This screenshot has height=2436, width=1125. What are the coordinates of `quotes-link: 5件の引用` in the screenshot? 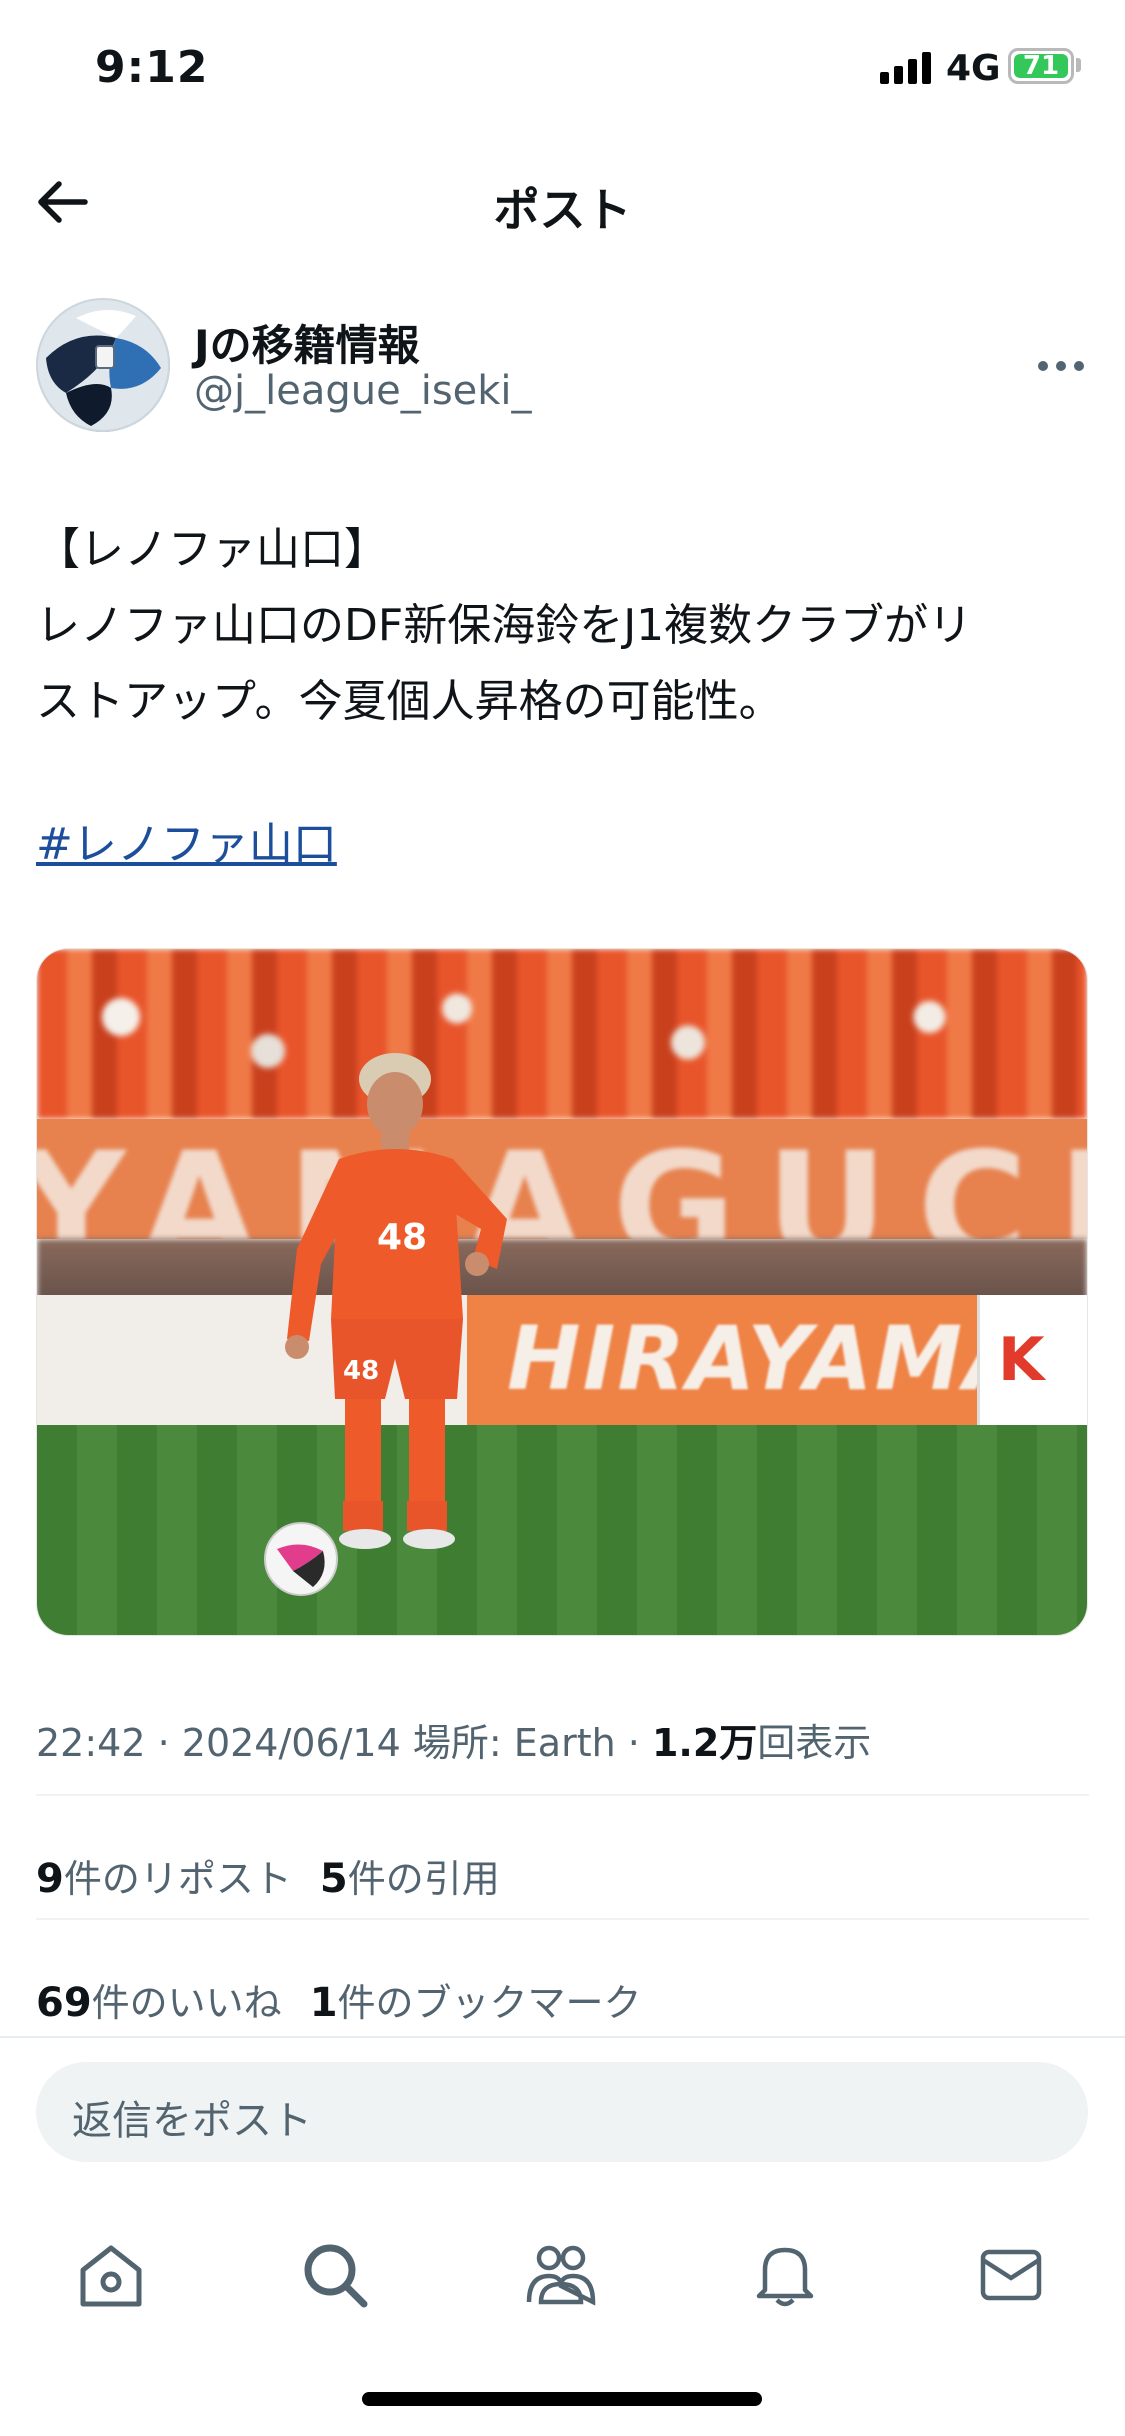 It's located at (409, 1879).